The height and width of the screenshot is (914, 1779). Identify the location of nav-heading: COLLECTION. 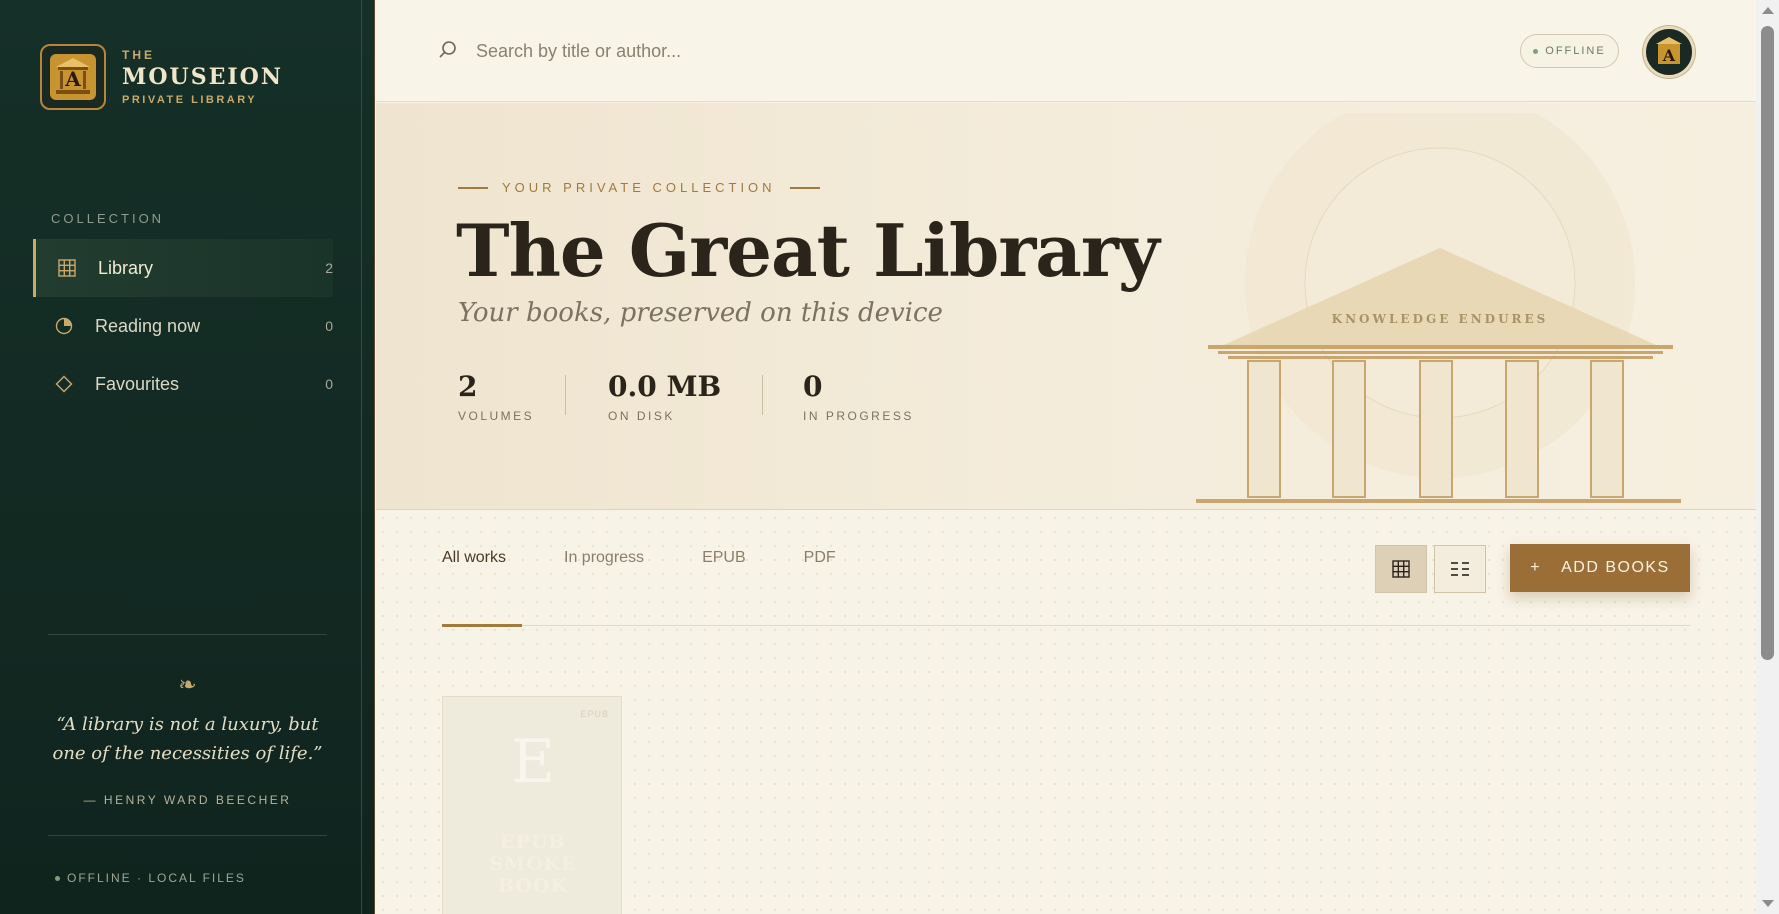
(108, 218).